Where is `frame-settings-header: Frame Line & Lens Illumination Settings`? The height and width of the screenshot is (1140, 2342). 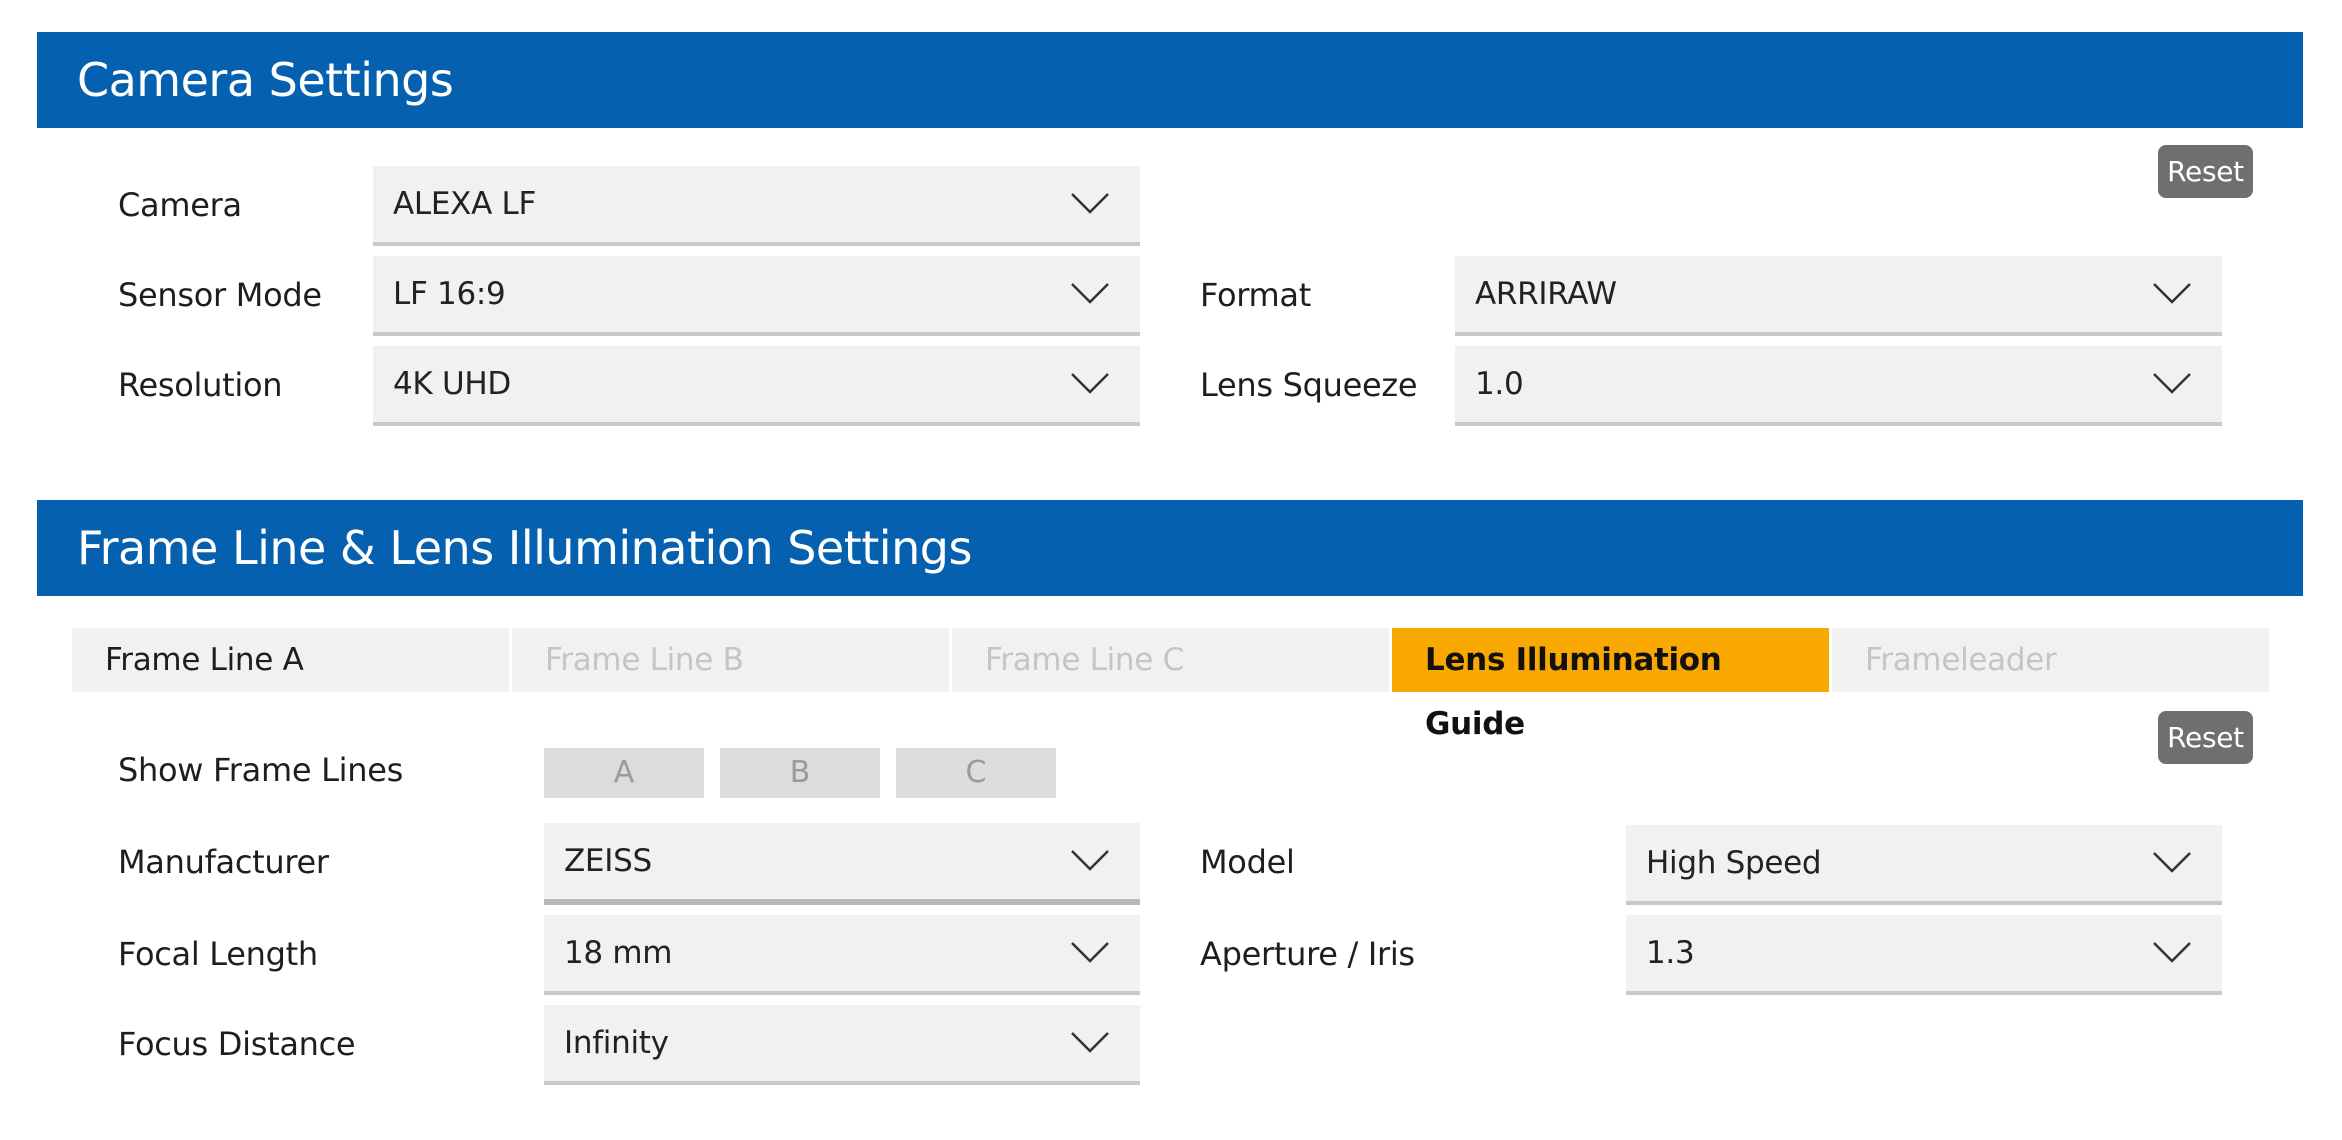 frame-settings-header: Frame Line & Lens Illumination Settings is located at coordinates (1170, 548).